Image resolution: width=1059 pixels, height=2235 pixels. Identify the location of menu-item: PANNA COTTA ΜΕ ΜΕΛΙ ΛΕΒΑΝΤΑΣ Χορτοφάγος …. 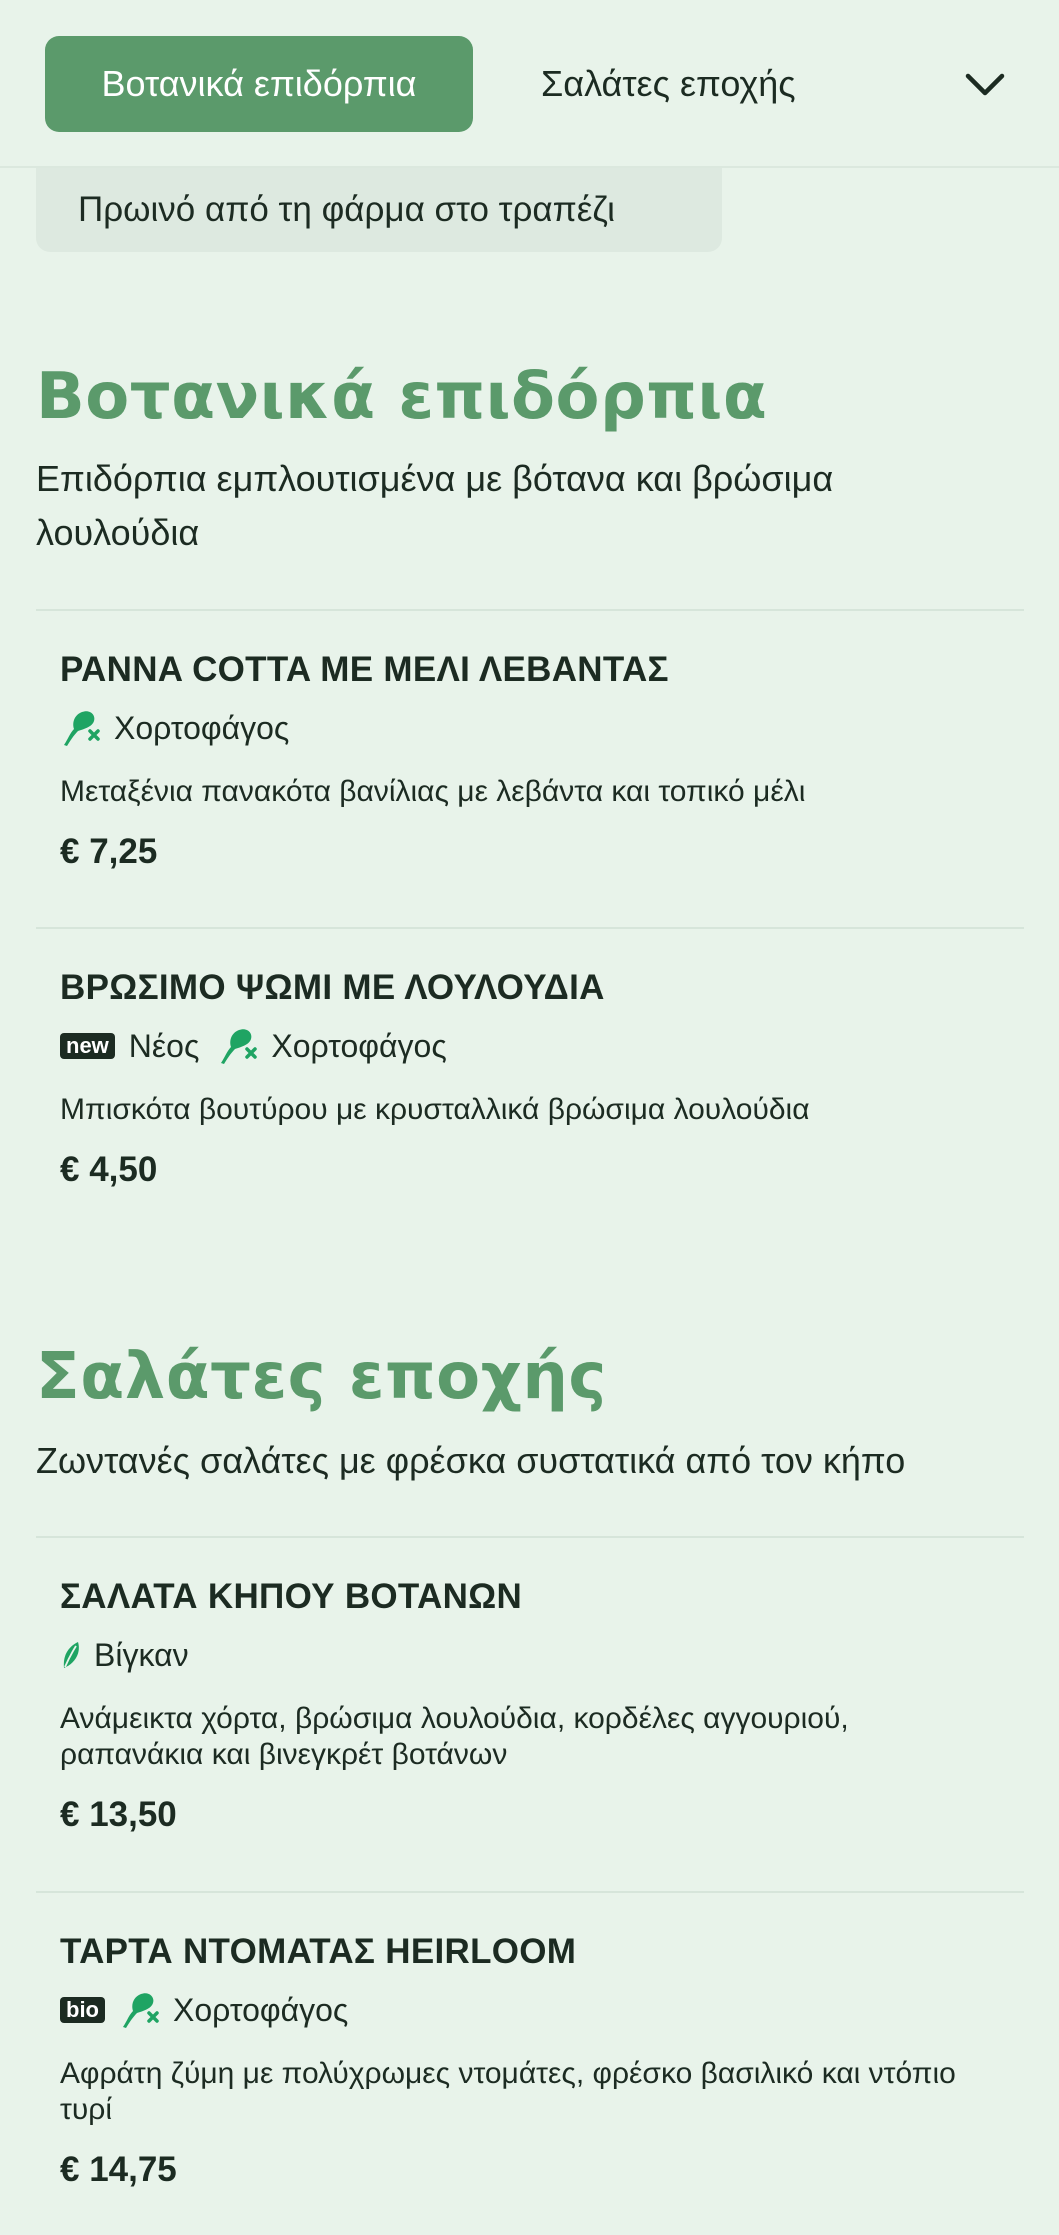
(530, 761).